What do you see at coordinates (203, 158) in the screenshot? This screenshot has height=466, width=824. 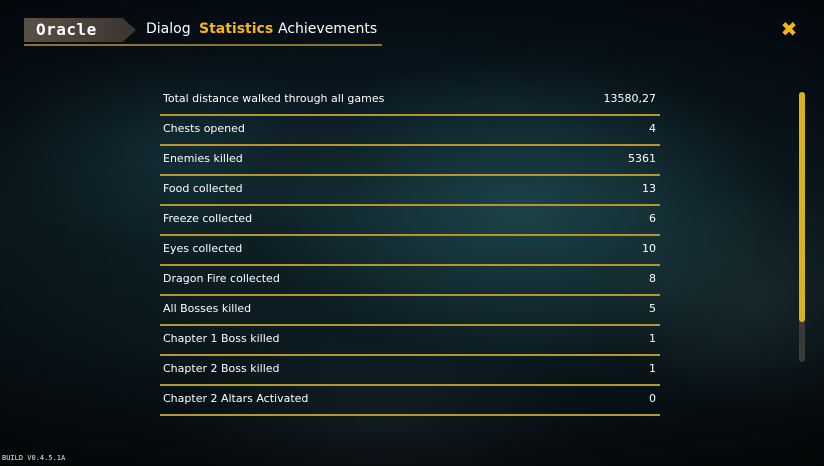 I see `stat-label: Enemies killed` at bounding box center [203, 158].